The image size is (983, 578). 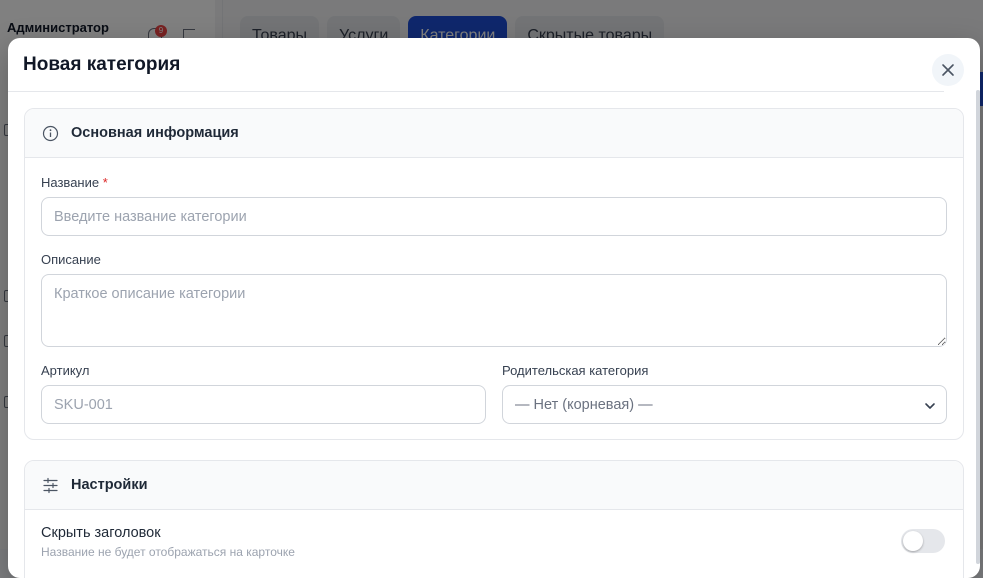 What do you see at coordinates (263, 404) in the screenshot?
I see `sku-input` at bounding box center [263, 404].